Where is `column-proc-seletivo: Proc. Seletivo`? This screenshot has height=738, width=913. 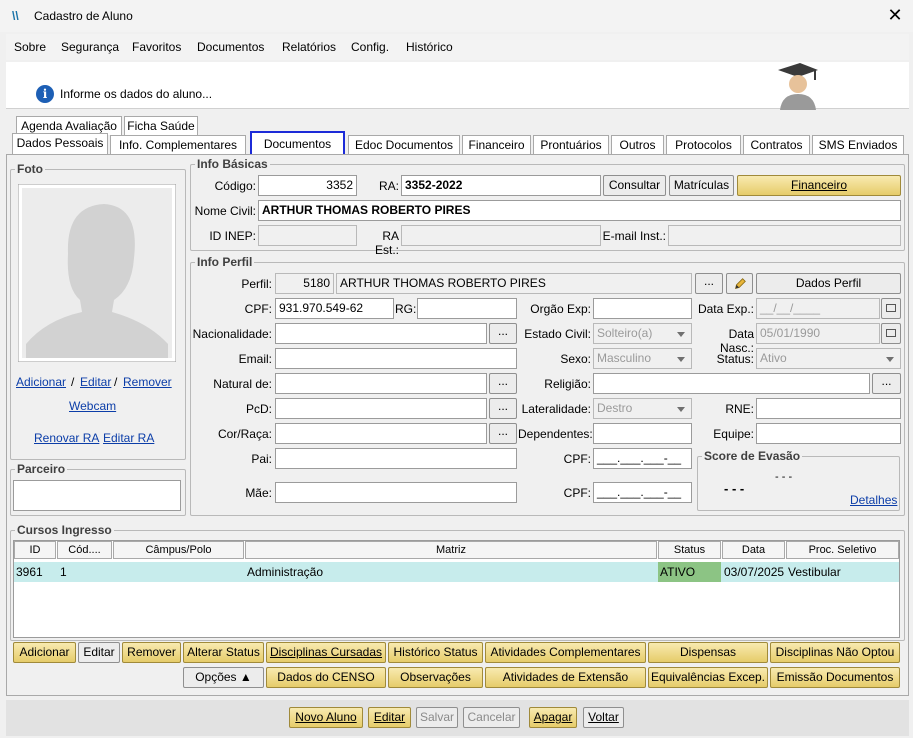
column-proc-seletivo: Proc. Seletivo is located at coordinates (842, 550).